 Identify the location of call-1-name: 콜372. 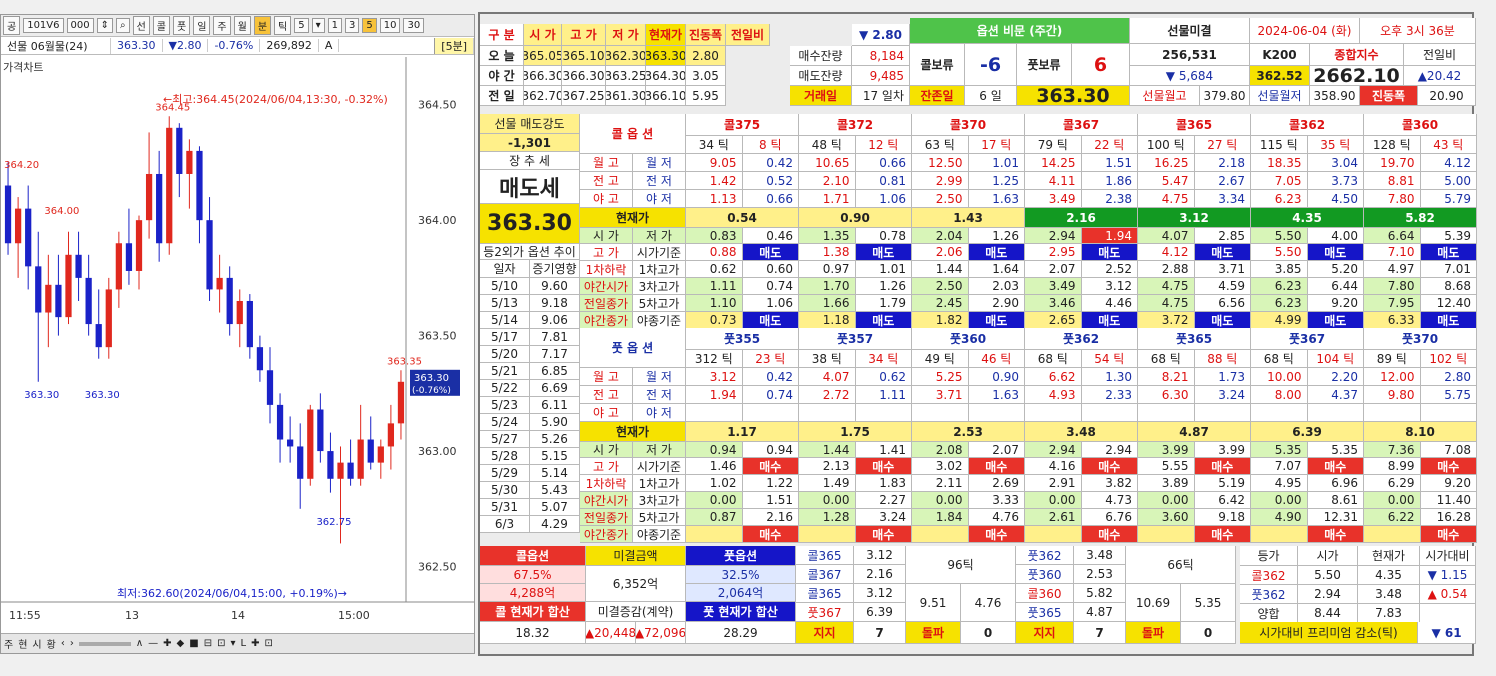
(855, 125).